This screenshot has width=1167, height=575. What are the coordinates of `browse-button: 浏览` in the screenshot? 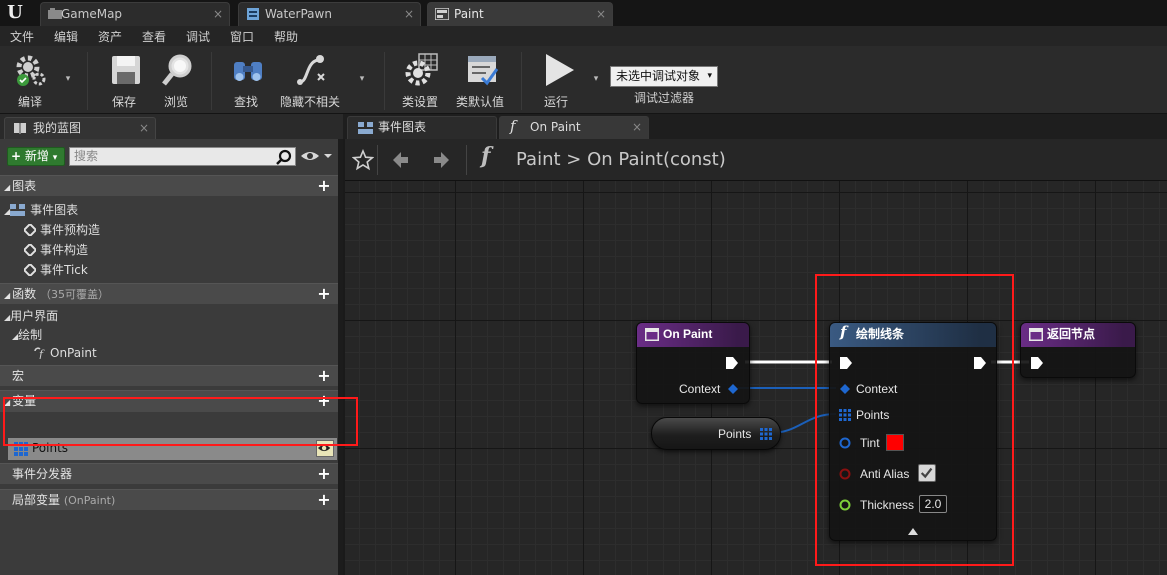 It's located at (176, 80).